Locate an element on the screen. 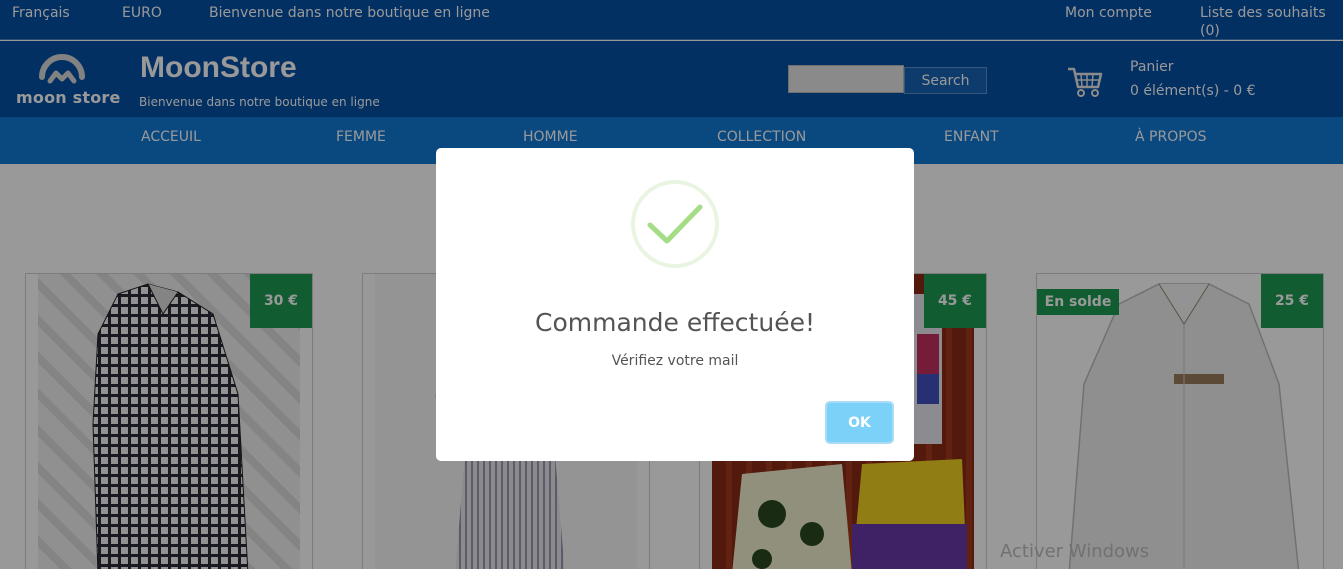  success-check-icon is located at coordinates (675, 224).